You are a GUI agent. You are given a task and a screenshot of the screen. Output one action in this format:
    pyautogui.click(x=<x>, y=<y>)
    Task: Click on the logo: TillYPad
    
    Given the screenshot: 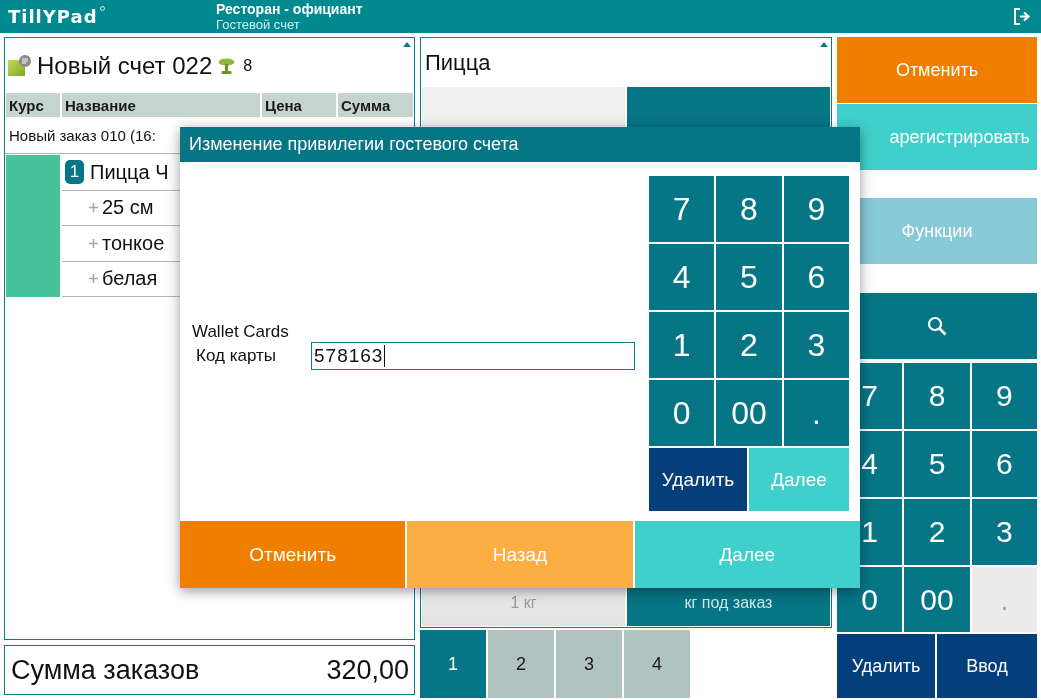 What is the action you would take?
    pyautogui.click(x=53, y=16)
    